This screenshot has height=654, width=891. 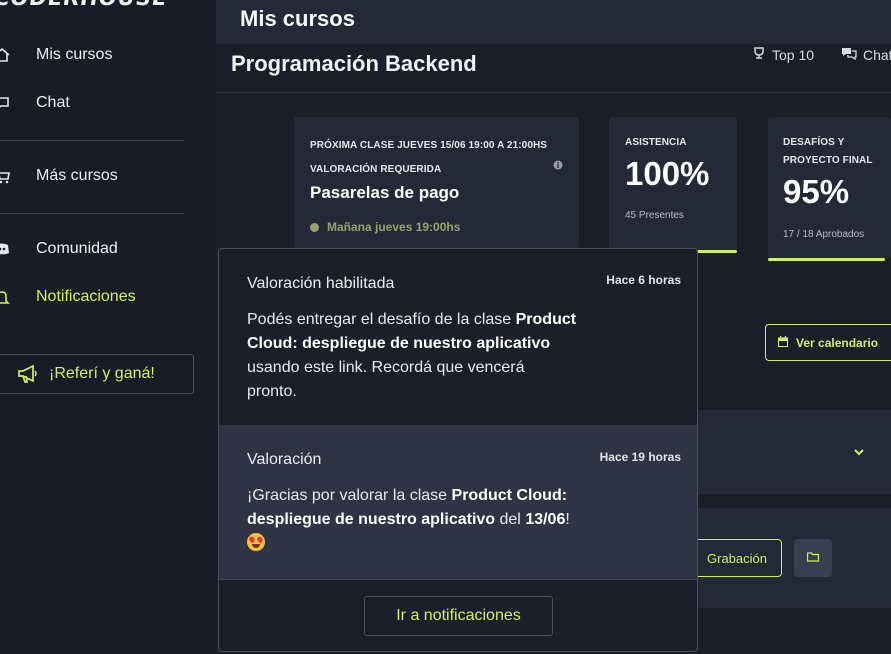 What do you see at coordinates (656, 142) in the screenshot?
I see `attendance-label: ASISTENCIA` at bounding box center [656, 142].